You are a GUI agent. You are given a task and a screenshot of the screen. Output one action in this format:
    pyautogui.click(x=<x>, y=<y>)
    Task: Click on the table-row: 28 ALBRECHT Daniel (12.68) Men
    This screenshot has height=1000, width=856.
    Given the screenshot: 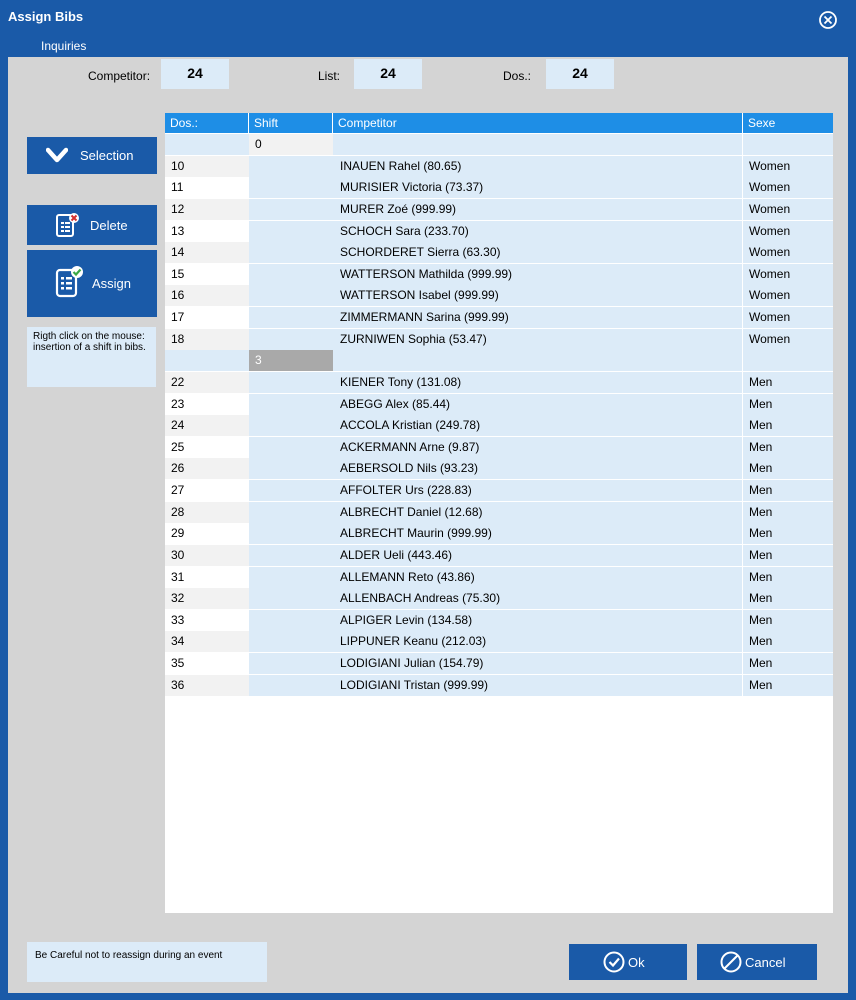 What is the action you would take?
    pyautogui.click(x=499, y=512)
    